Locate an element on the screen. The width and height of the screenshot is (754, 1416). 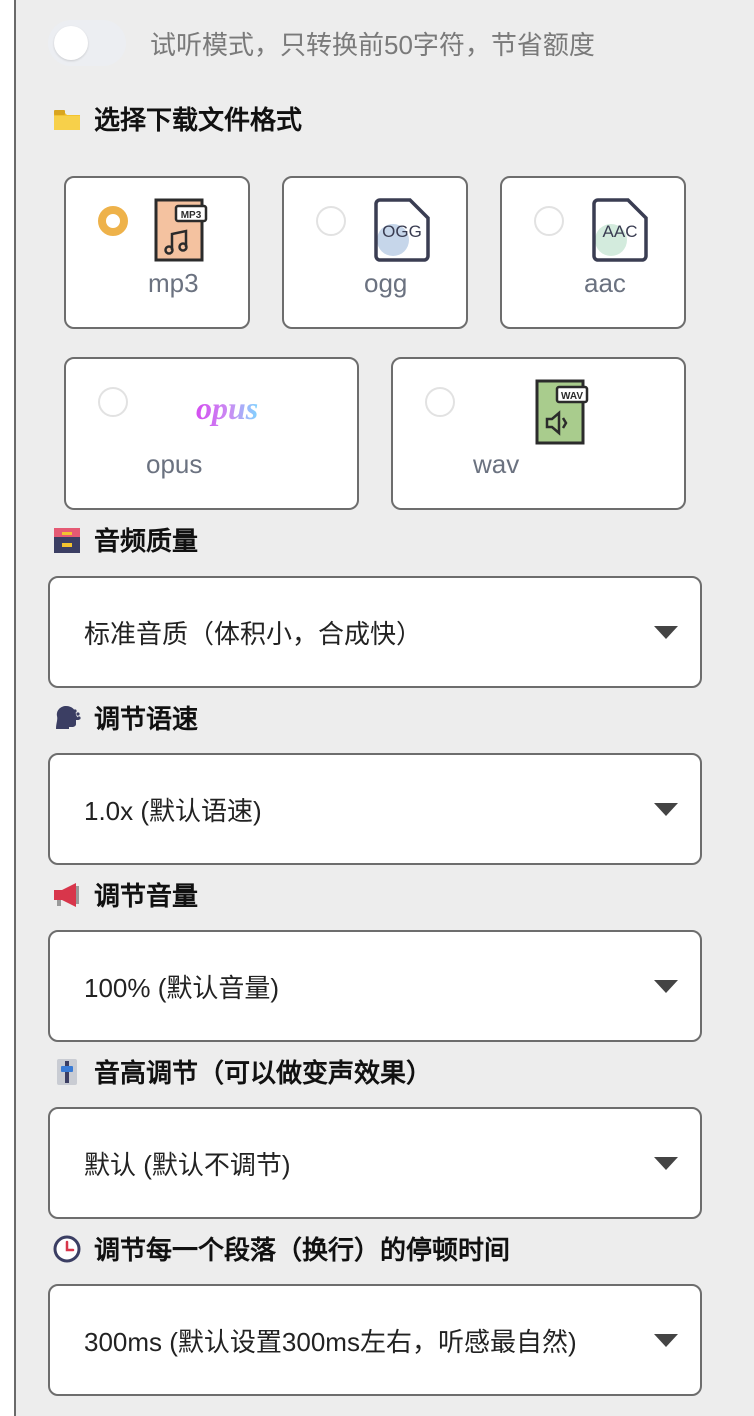
quality-select-value: 标准音质（体积小，合成快） is located at coordinates (253, 633).